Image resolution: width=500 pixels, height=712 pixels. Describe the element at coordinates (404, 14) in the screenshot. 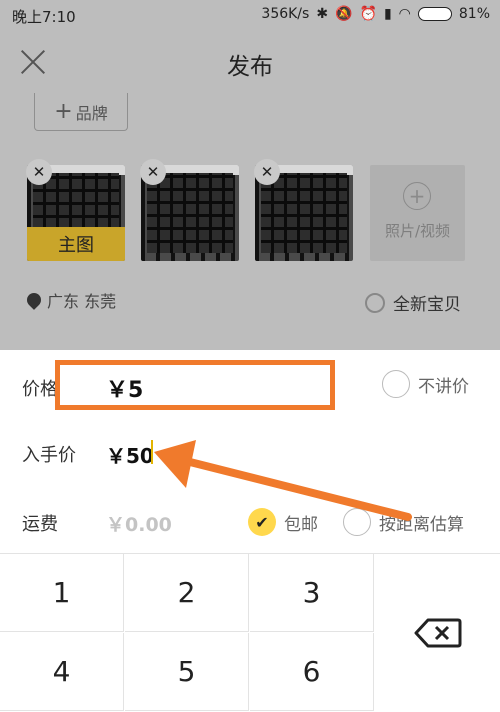

I see `wifi-icon: ◠` at that location.